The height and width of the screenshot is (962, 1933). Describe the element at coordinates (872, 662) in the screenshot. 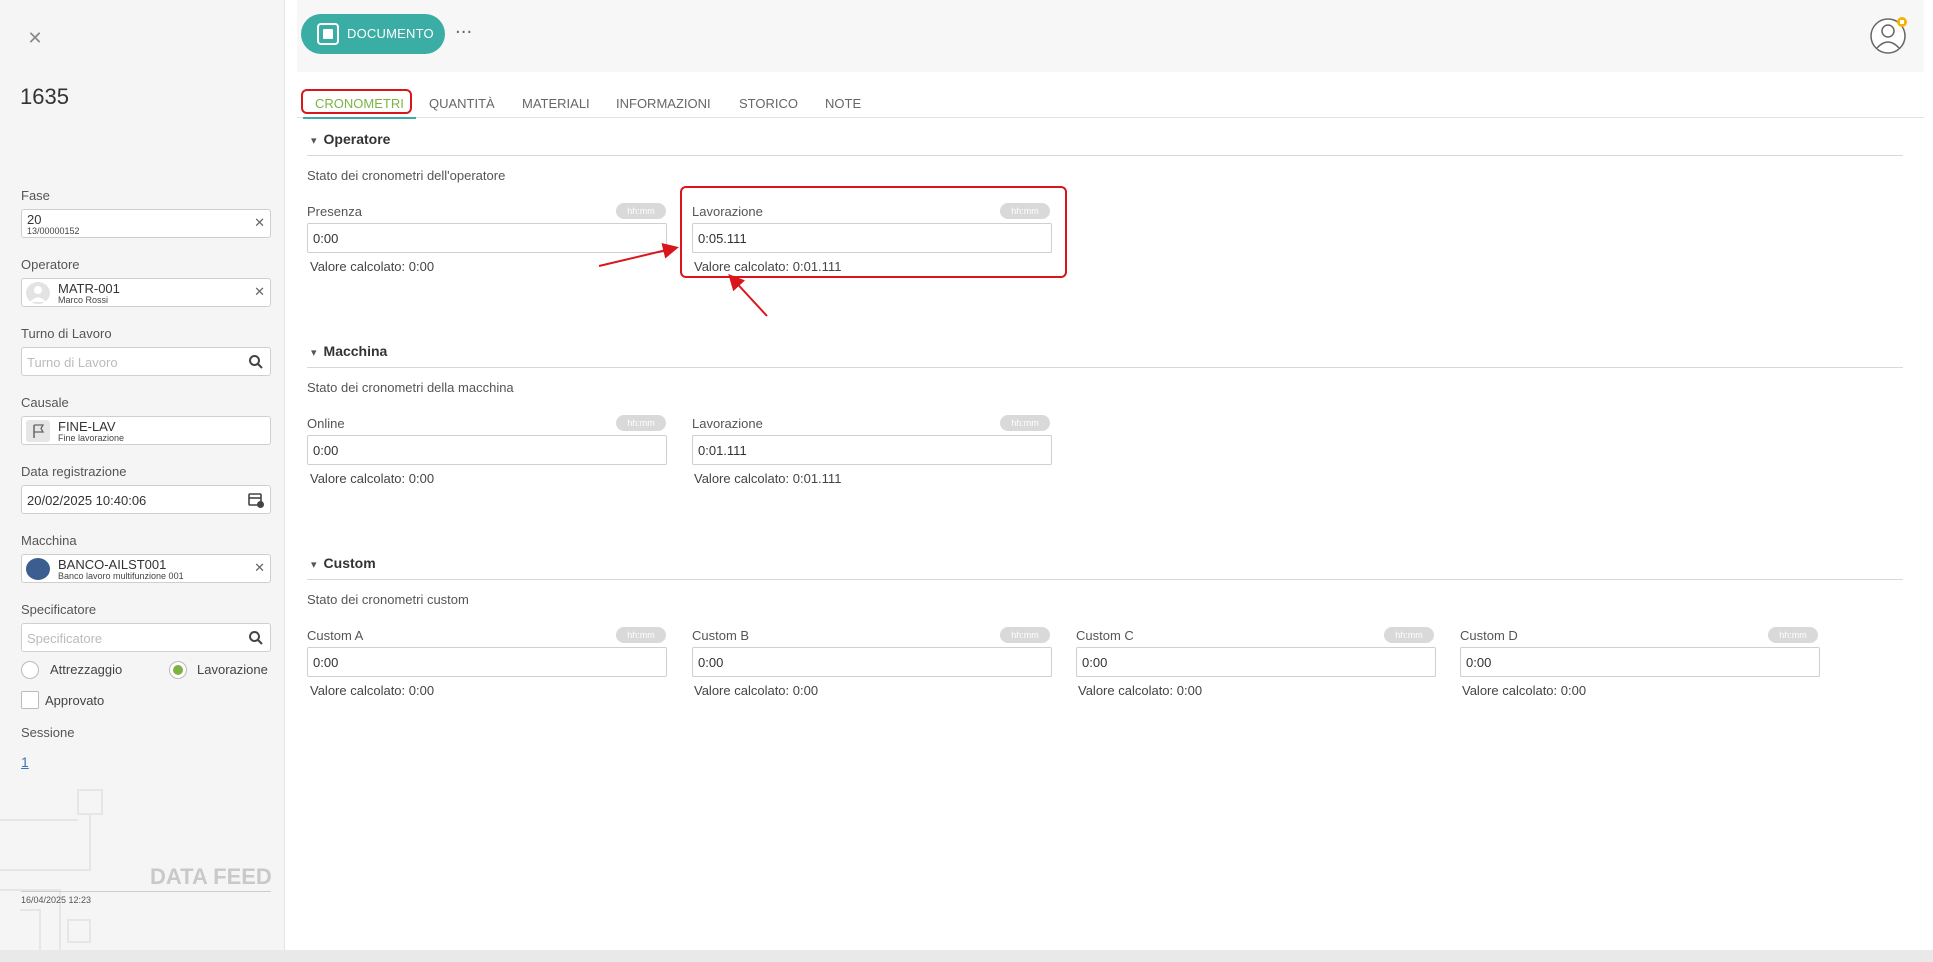

I see `custom-b-input: 0:00` at that location.